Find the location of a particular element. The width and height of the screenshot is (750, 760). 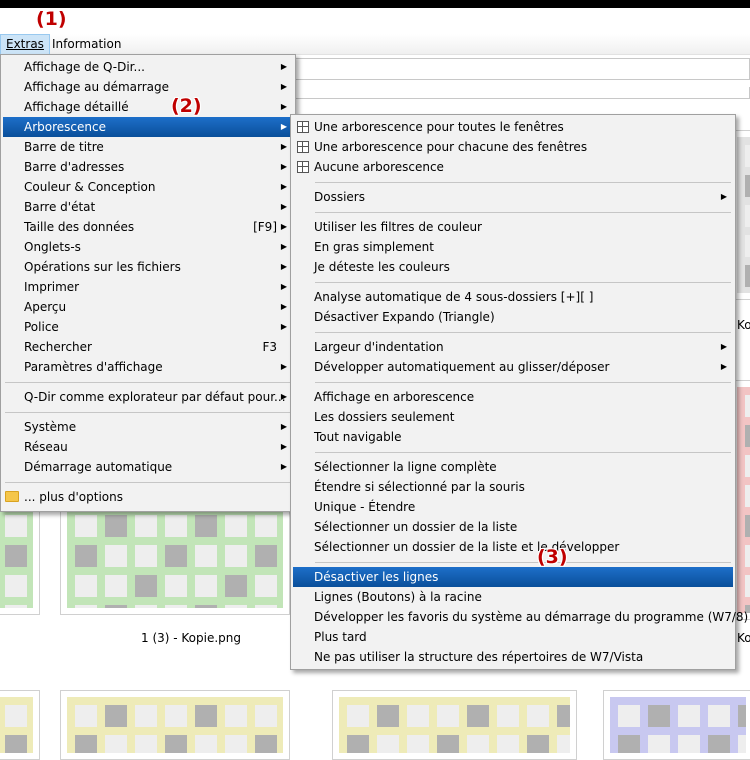

submenu-item-desactiver-lignes: Désactiver les lignes is located at coordinates (513, 577).